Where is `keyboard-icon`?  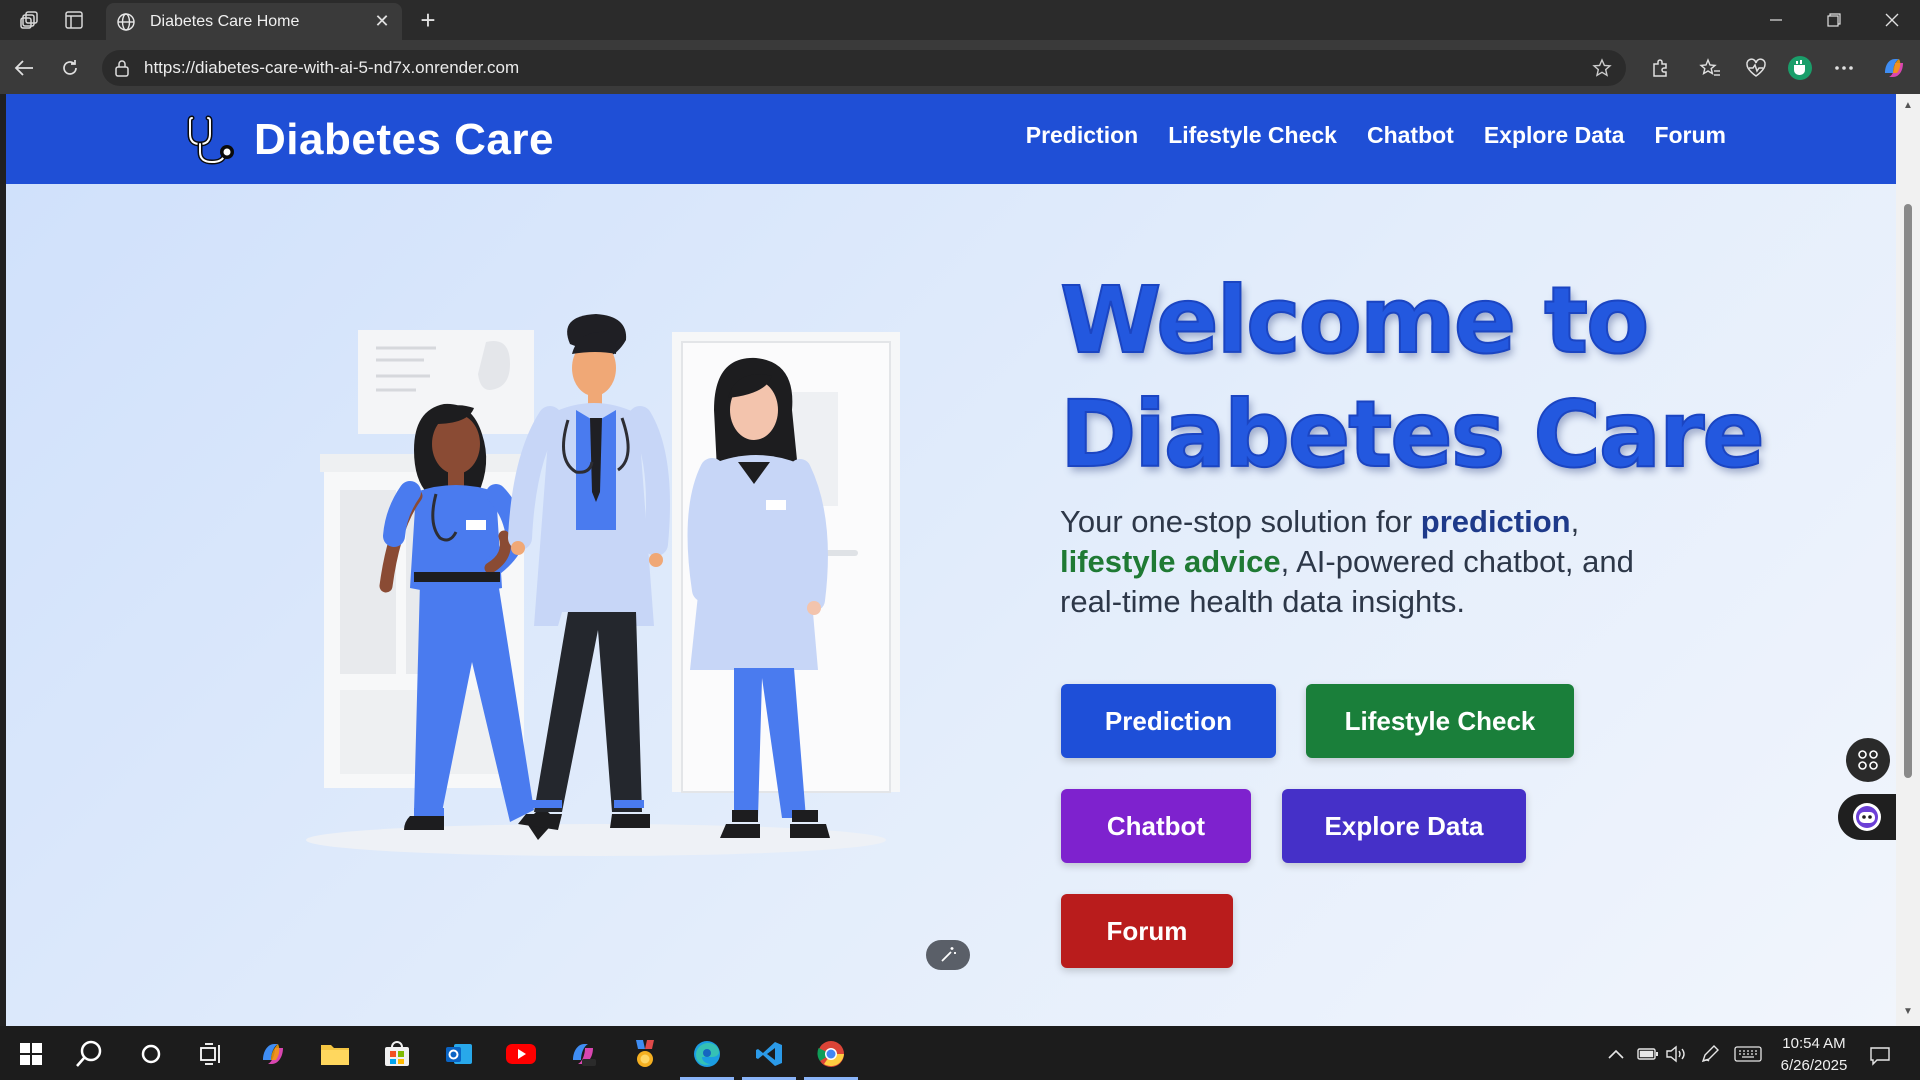 keyboard-icon is located at coordinates (1748, 1054).